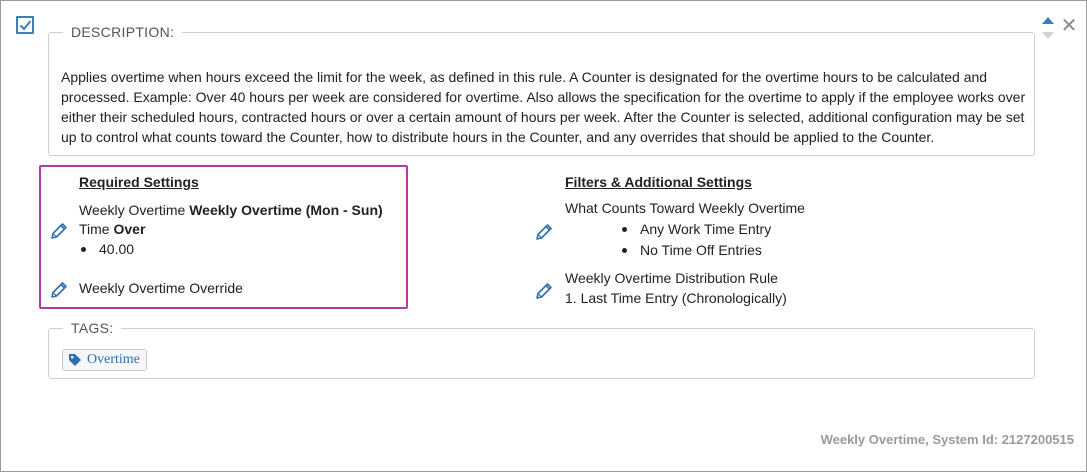 Image resolution: width=1087 pixels, height=472 pixels. I want to click on required-line-time-prefix: Time, so click(96, 229).